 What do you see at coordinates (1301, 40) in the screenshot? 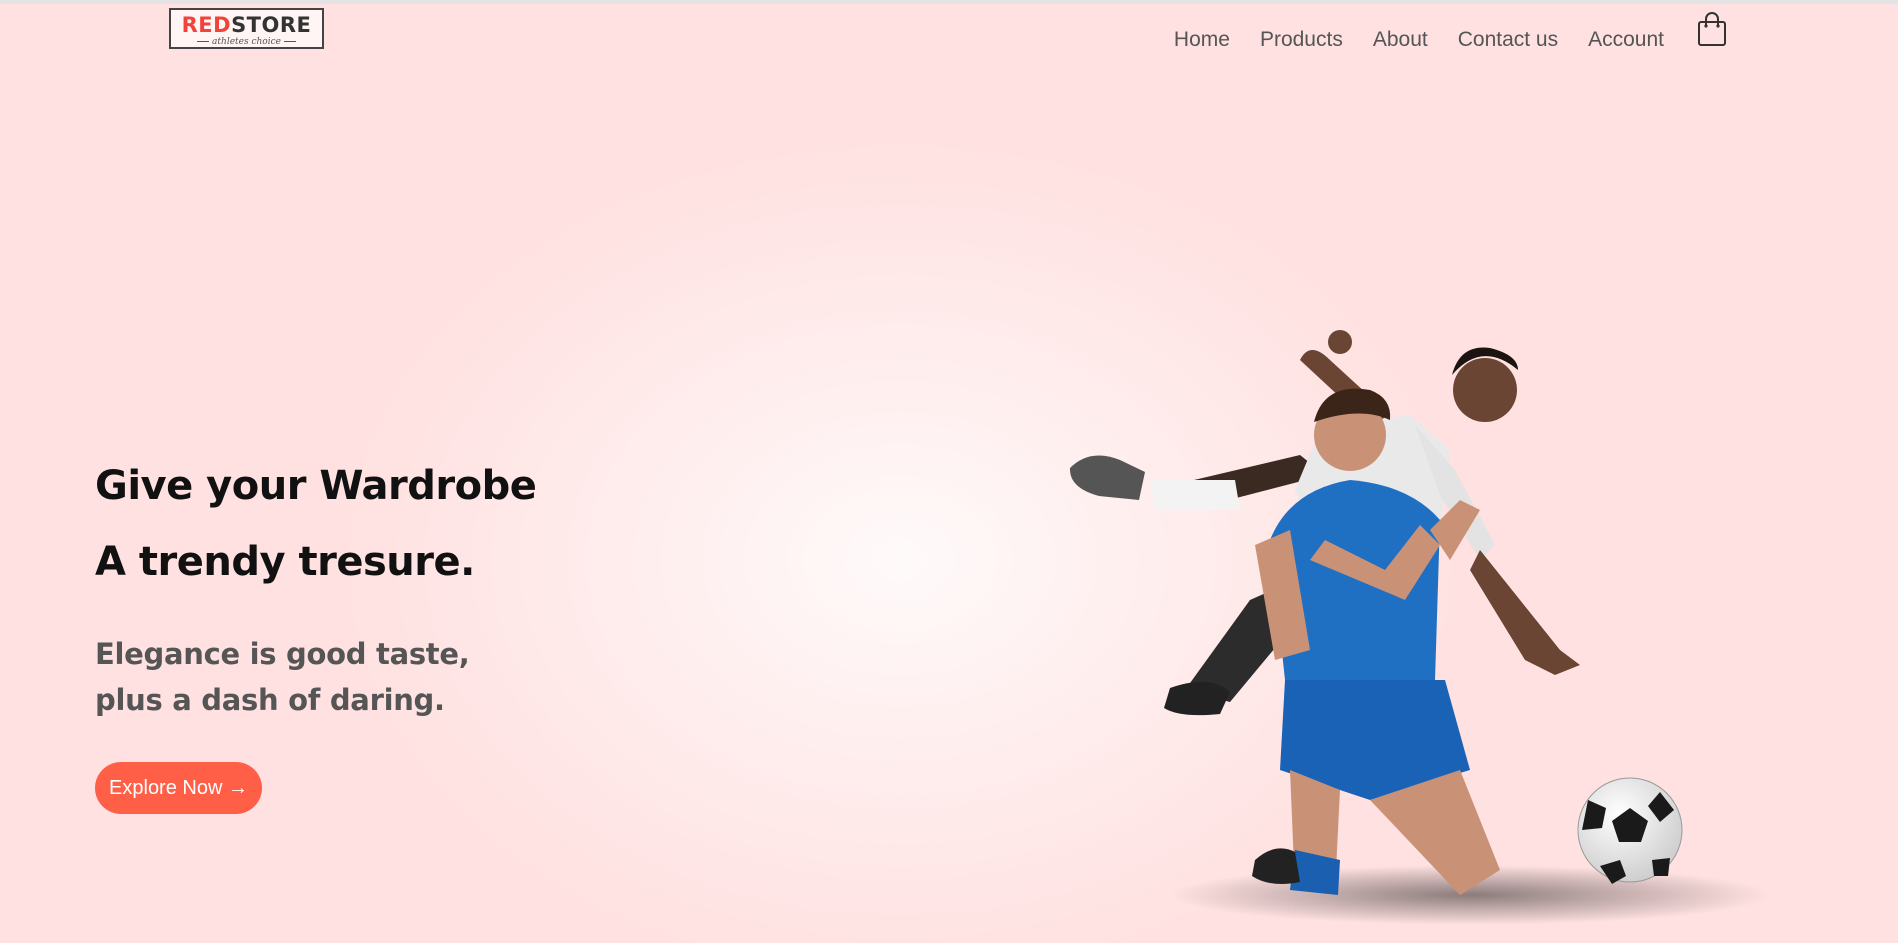
I see `nav-products: Products` at bounding box center [1301, 40].